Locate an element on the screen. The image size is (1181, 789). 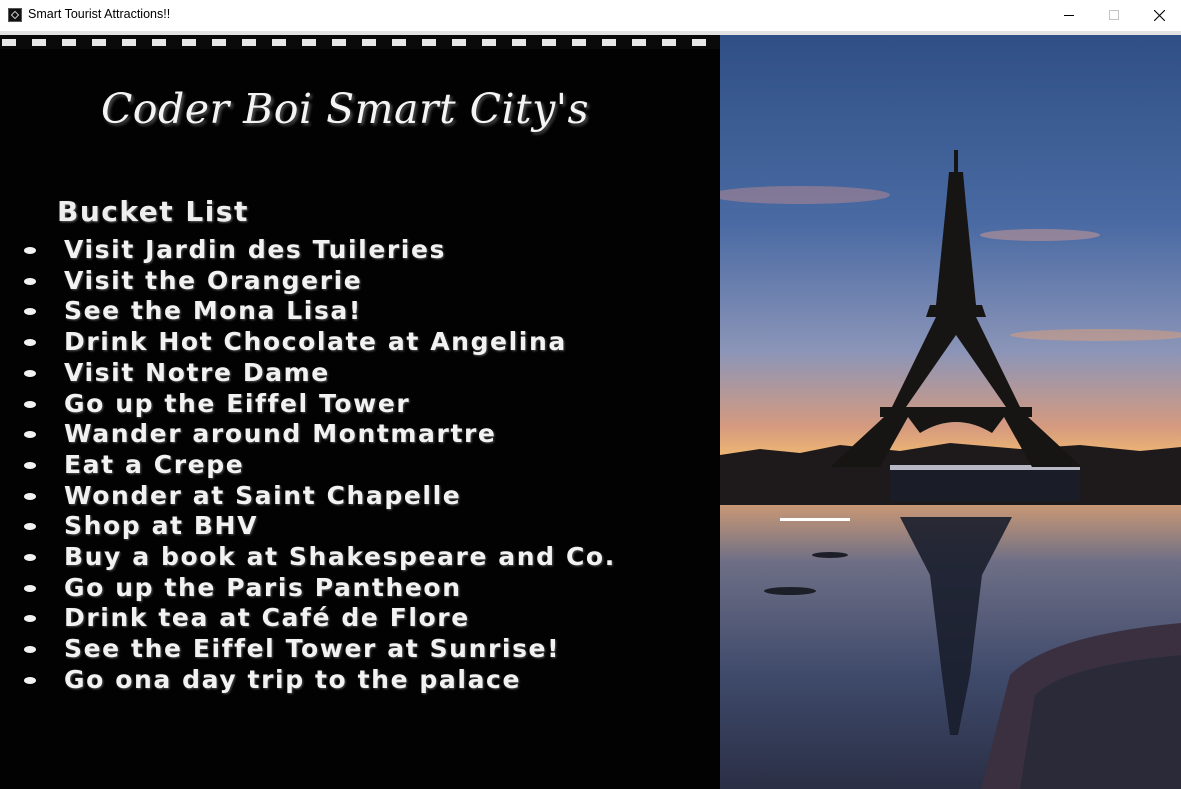
list-item: Visit the Orangerie is located at coordinates (360, 281).